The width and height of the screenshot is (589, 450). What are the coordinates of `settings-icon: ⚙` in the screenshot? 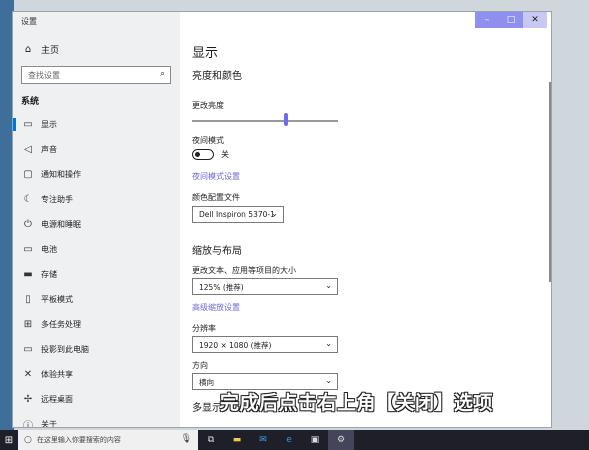 It's located at (341, 440).